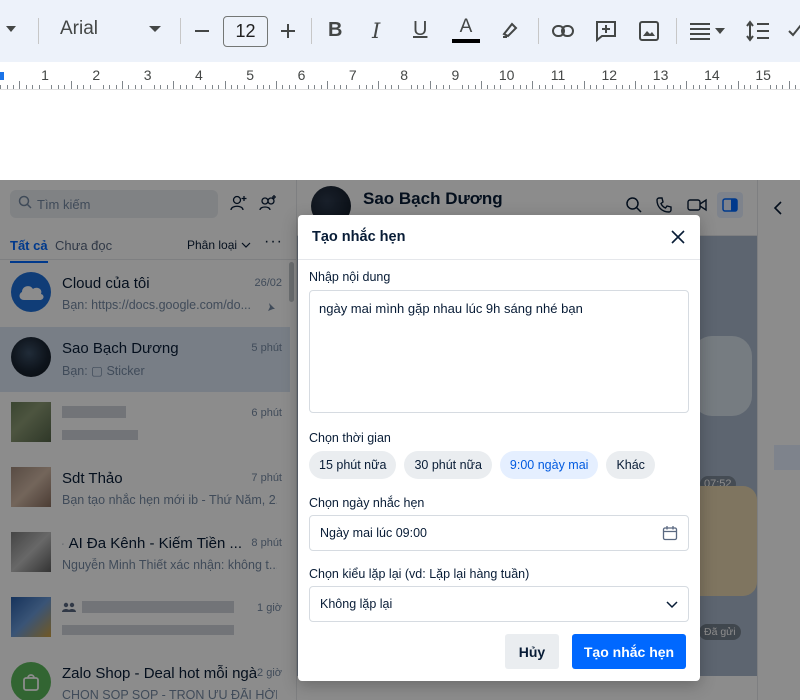 Image resolution: width=800 pixels, height=700 pixels. Describe the element at coordinates (350, 277) in the screenshot. I see `content-label: Nhập nội dung` at that location.